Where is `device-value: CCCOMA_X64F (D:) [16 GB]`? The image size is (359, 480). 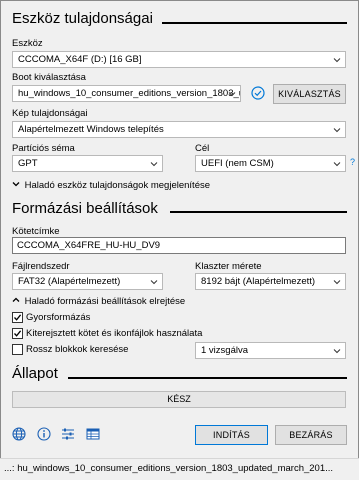
device-value: CCCOMA_X64F (D:) [16 GB] is located at coordinates (80, 59).